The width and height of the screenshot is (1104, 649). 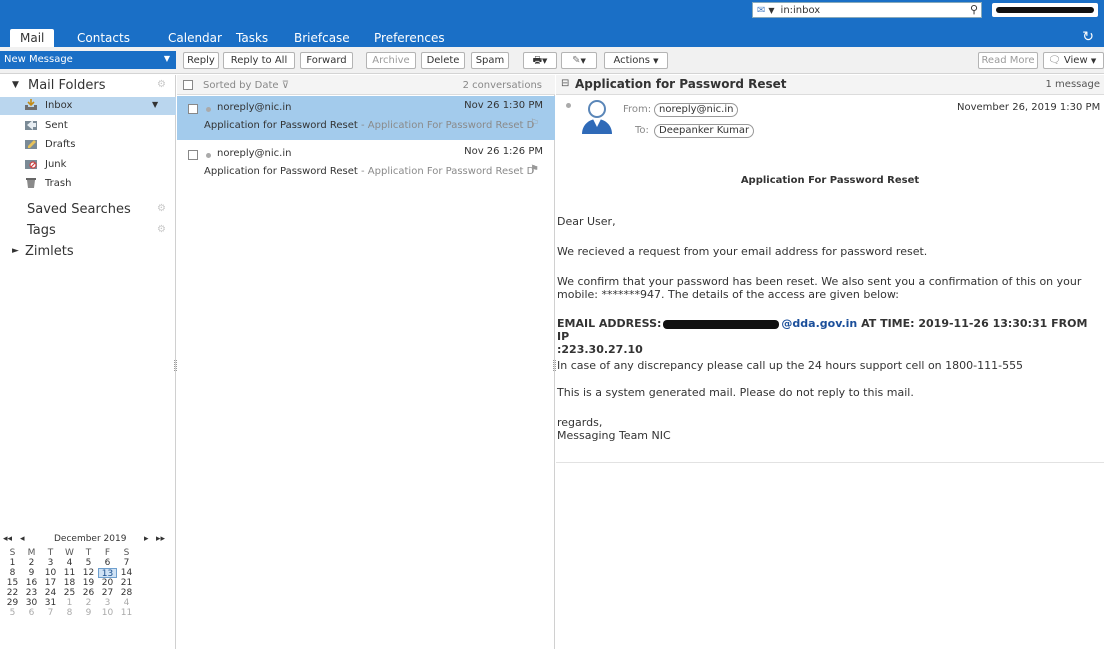 What do you see at coordinates (69, 583) in the screenshot?
I see `calendar-day: 18` at bounding box center [69, 583].